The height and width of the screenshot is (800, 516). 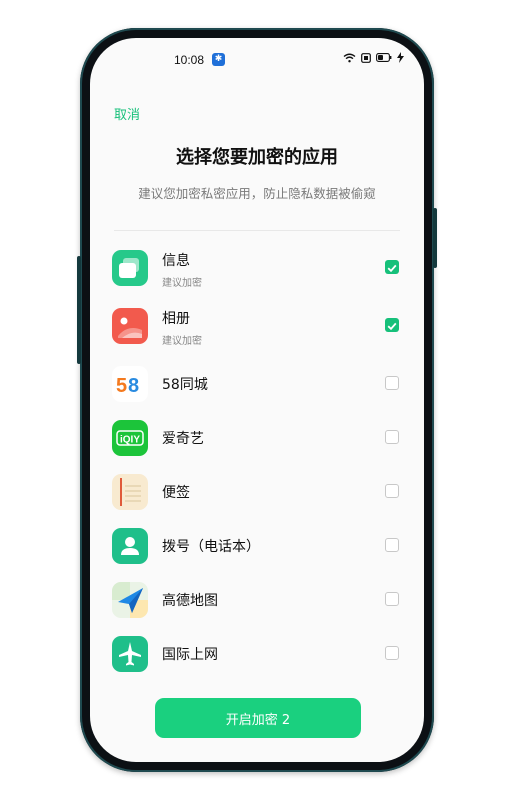 What do you see at coordinates (257, 193) in the screenshot?
I see `page-subtitle: 建议您加密私密应用，防止隐私数据被偷窥` at bounding box center [257, 193].